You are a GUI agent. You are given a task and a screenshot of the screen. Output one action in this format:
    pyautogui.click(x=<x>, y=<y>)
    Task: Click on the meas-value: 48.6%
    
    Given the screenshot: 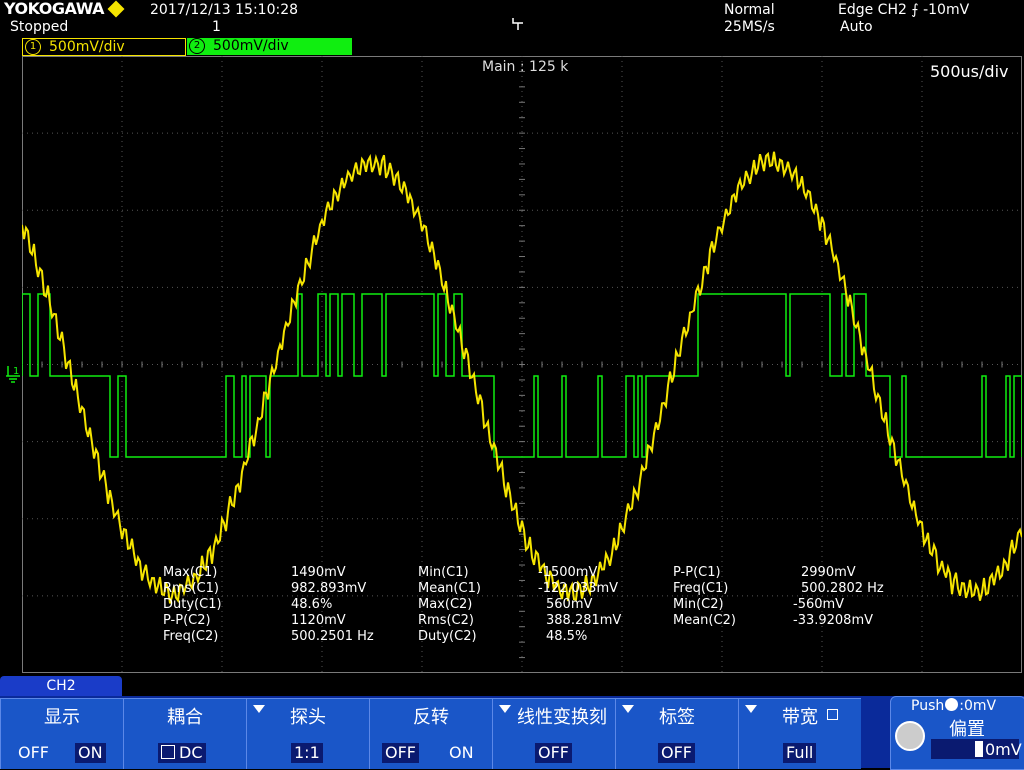 What is the action you would take?
    pyautogui.click(x=312, y=604)
    